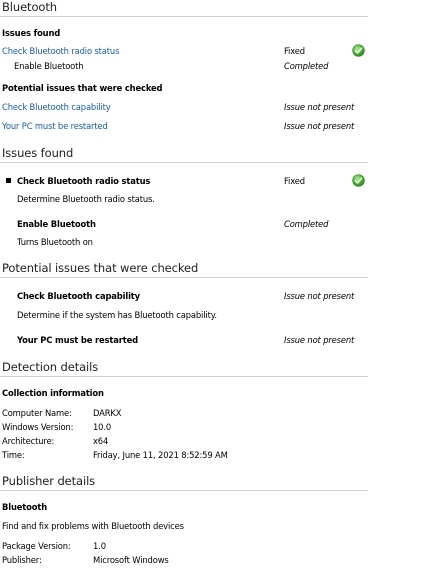  I want to click on summary-issue-label-enable: Enable Bluetooth, so click(49, 66).